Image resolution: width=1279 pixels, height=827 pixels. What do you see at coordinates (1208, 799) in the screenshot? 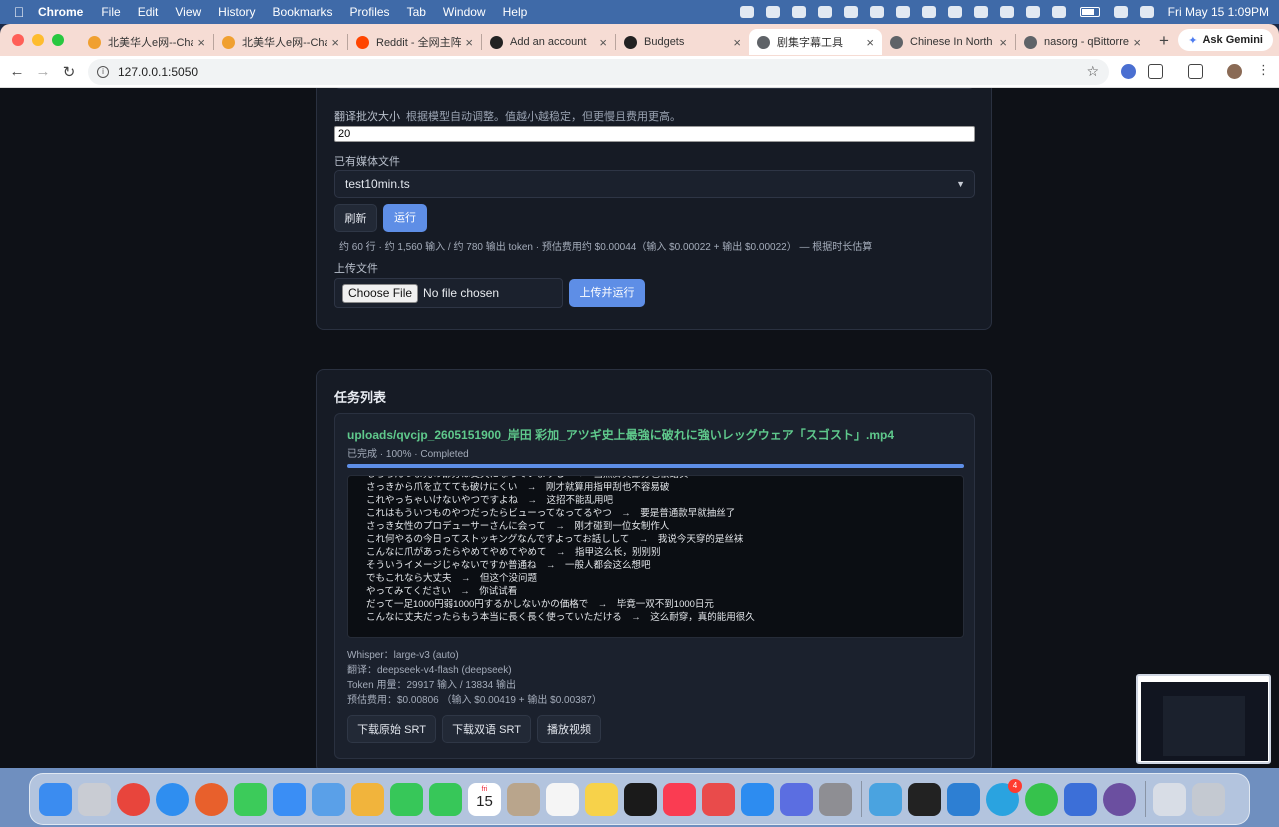
I see `dock-trash-icon` at bounding box center [1208, 799].